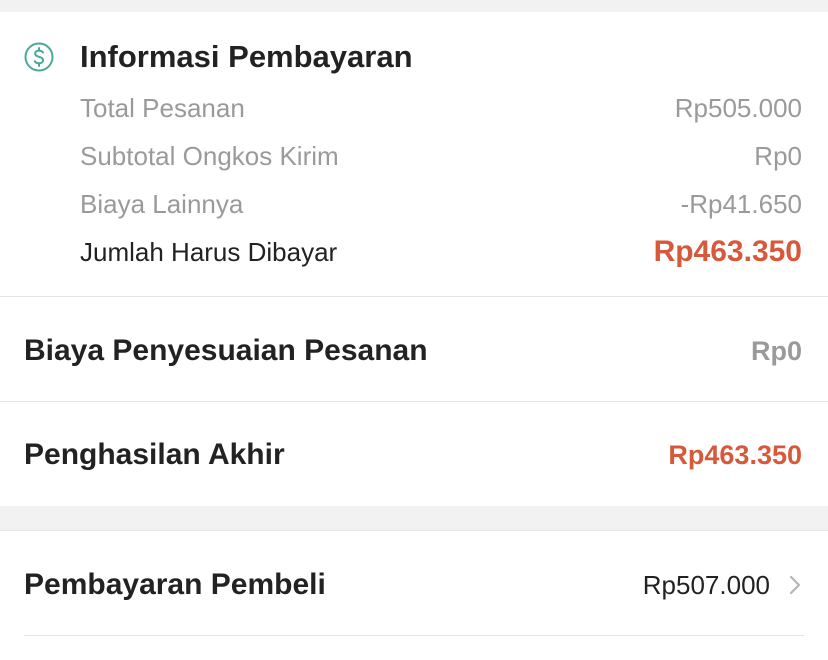  Describe the element at coordinates (735, 454) in the screenshot. I see `final-income-value: Rp463.350` at that location.